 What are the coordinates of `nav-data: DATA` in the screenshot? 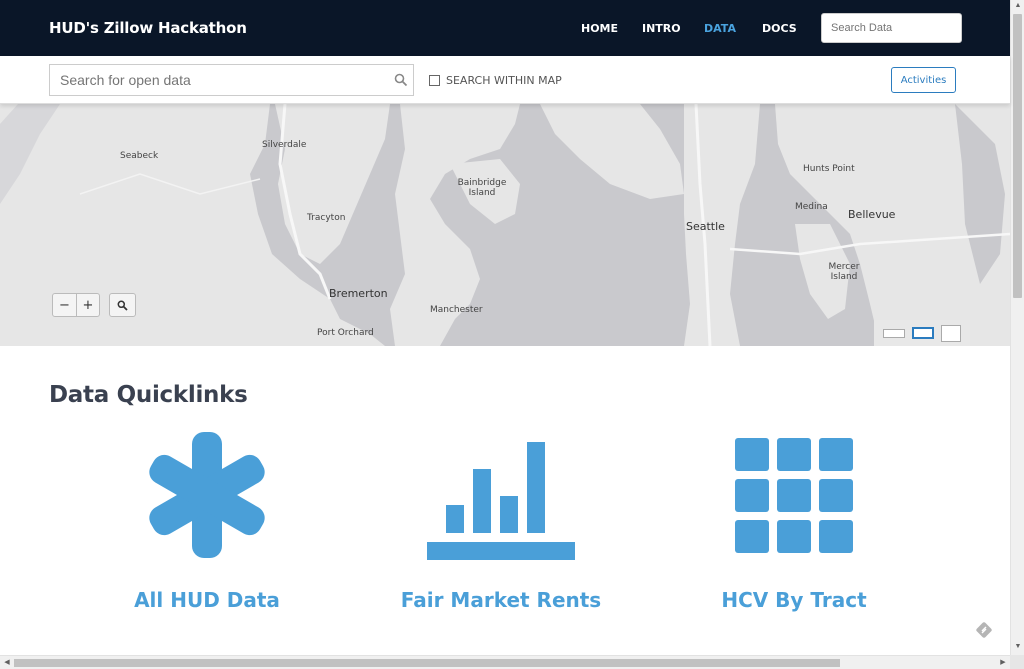 It's located at (720, 28).